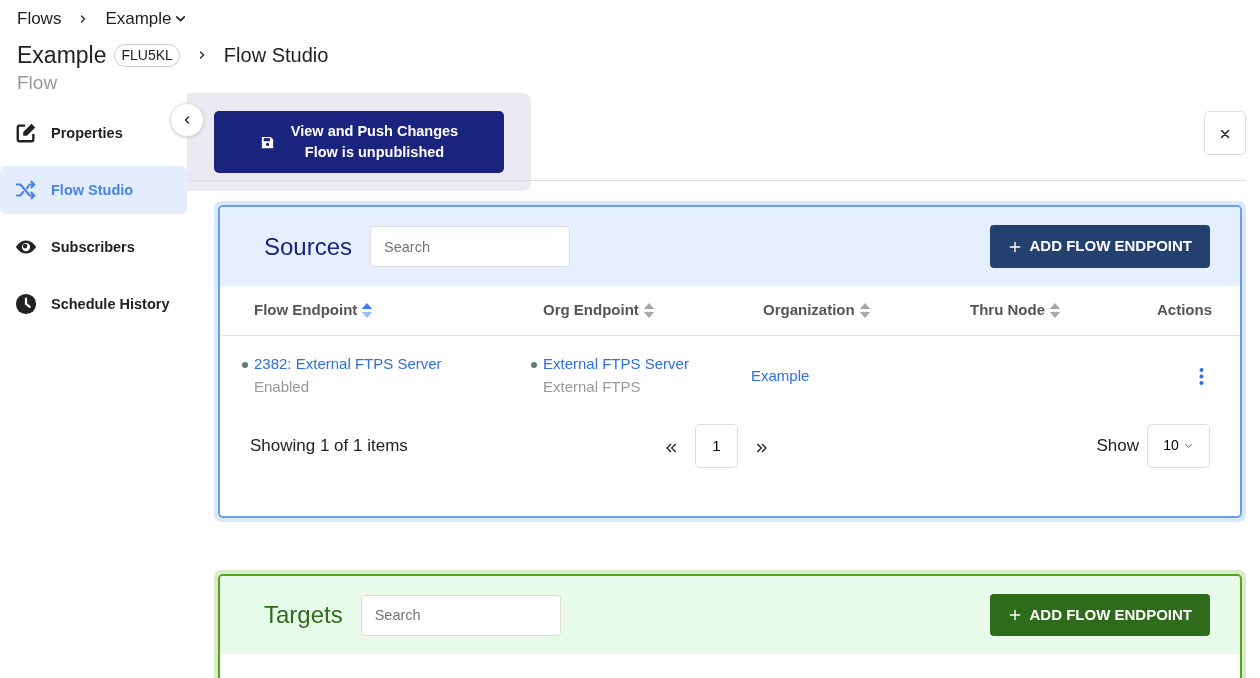 This screenshot has height=678, width=1260. Describe the element at coordinates (303, 615) in the screenshot. I see `section-title: Targets` at that location.